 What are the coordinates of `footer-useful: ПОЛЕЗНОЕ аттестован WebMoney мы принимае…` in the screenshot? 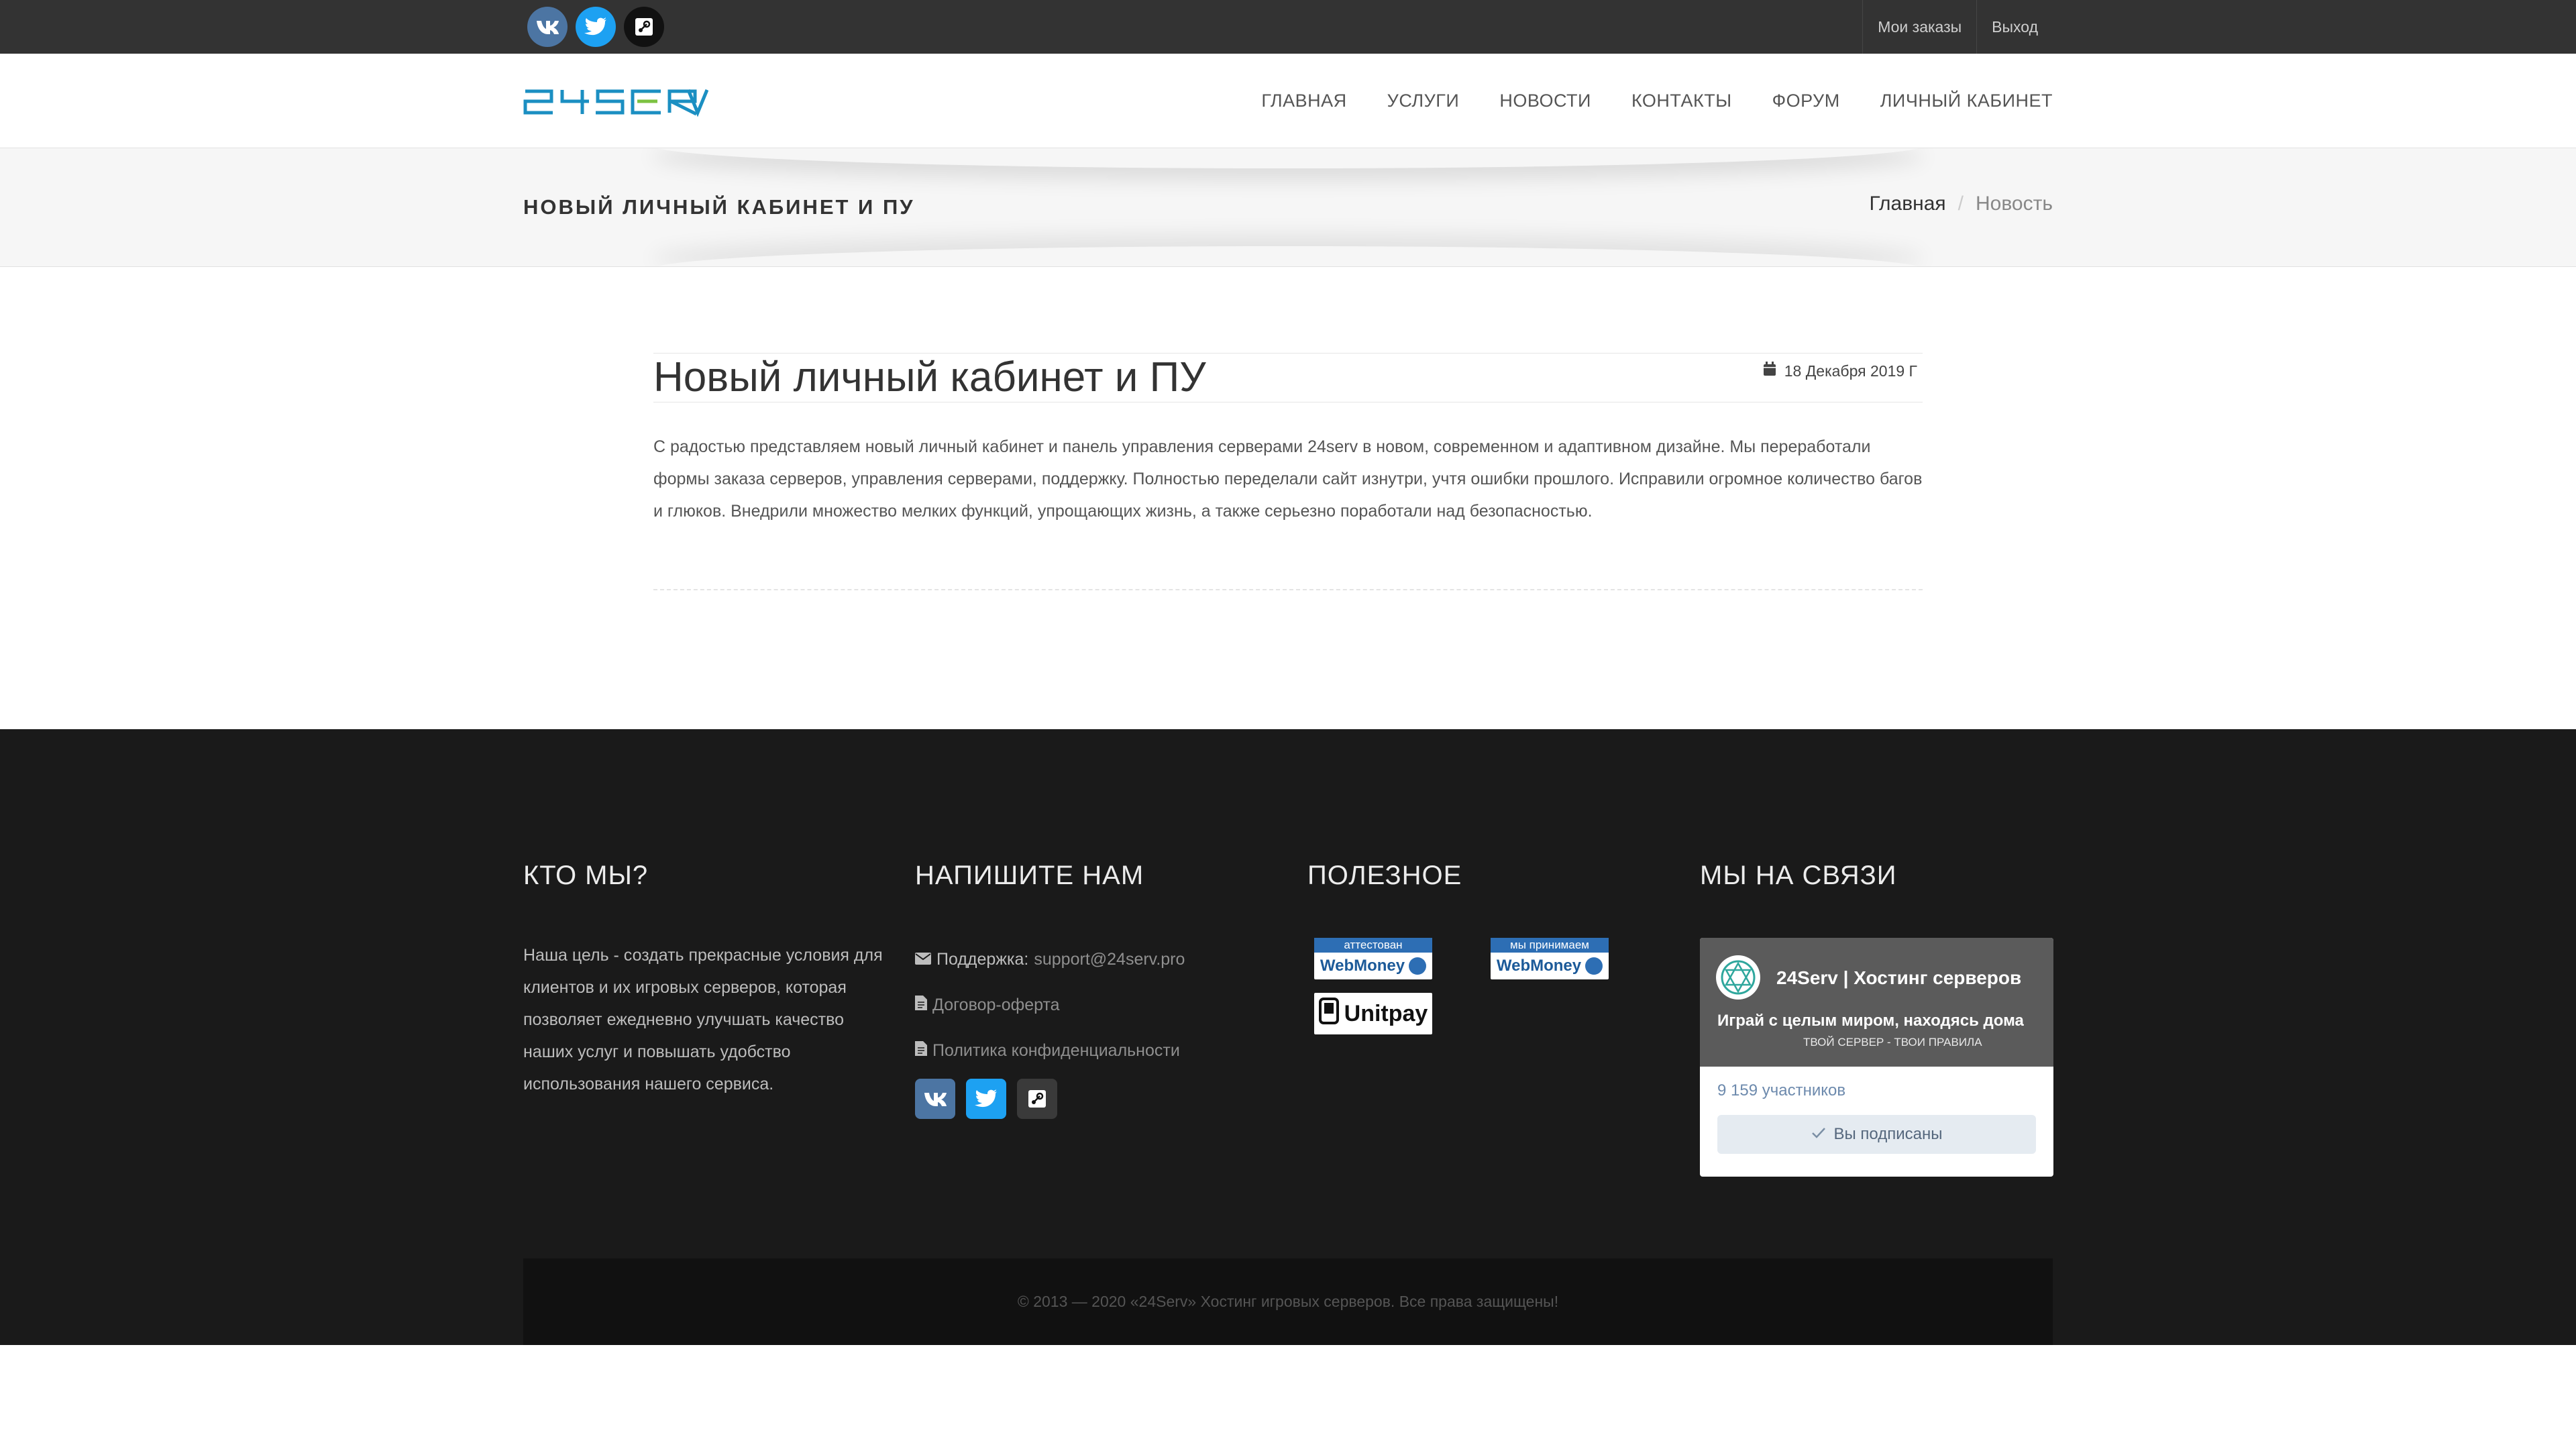 It's located at (1488, 960).